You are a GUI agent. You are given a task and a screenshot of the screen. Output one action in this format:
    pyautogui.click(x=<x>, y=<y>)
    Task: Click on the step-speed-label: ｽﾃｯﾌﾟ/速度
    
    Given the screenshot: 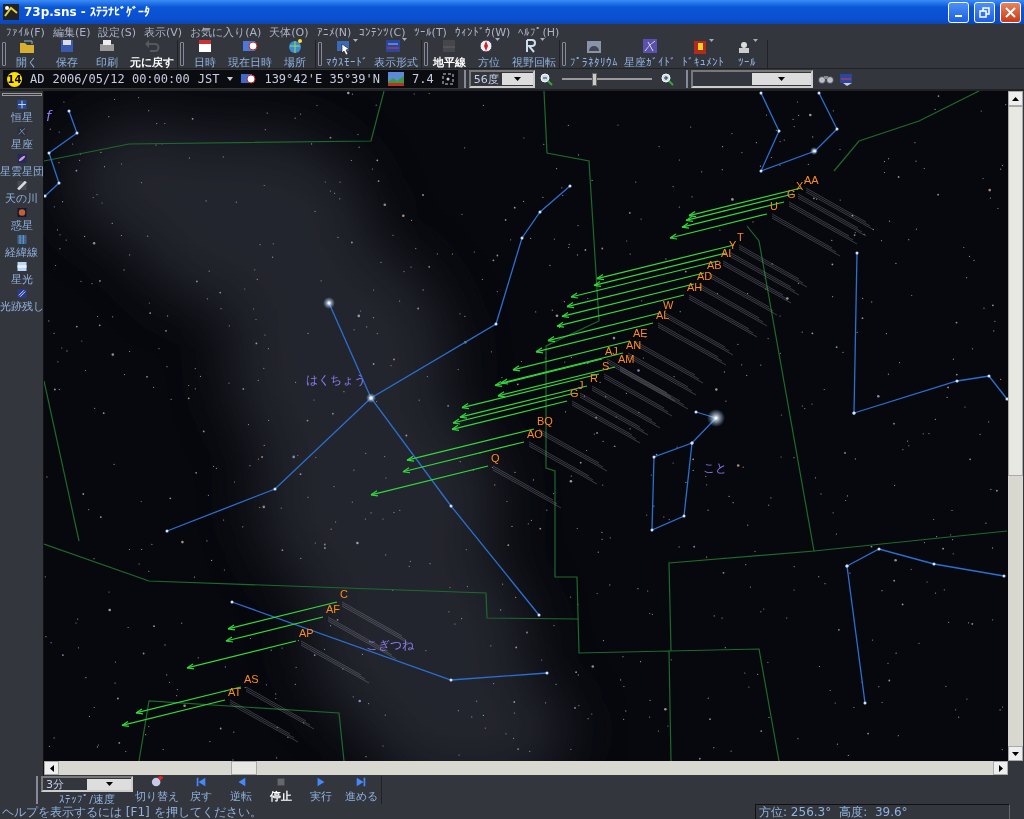 What is the action you would take?
    pyautogui.click(x=87, y=799)
    